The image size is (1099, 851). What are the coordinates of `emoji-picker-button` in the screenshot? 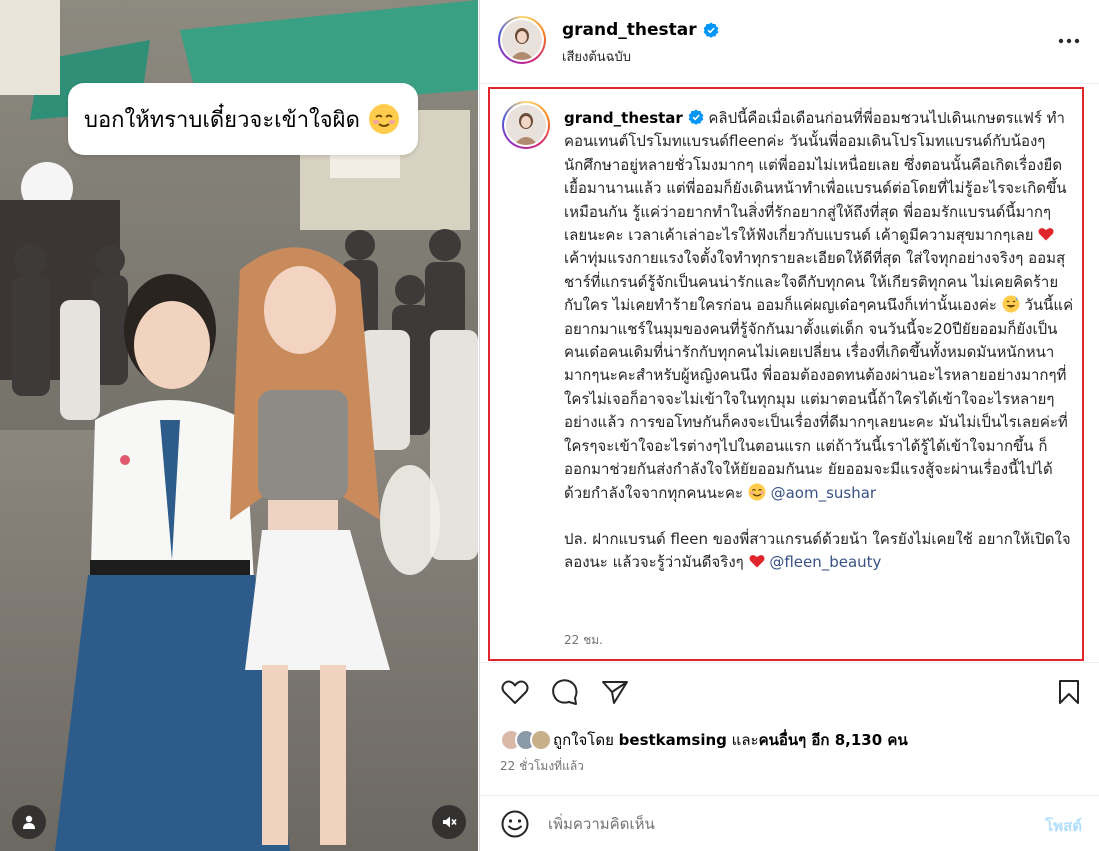 It's located at (515, 824).